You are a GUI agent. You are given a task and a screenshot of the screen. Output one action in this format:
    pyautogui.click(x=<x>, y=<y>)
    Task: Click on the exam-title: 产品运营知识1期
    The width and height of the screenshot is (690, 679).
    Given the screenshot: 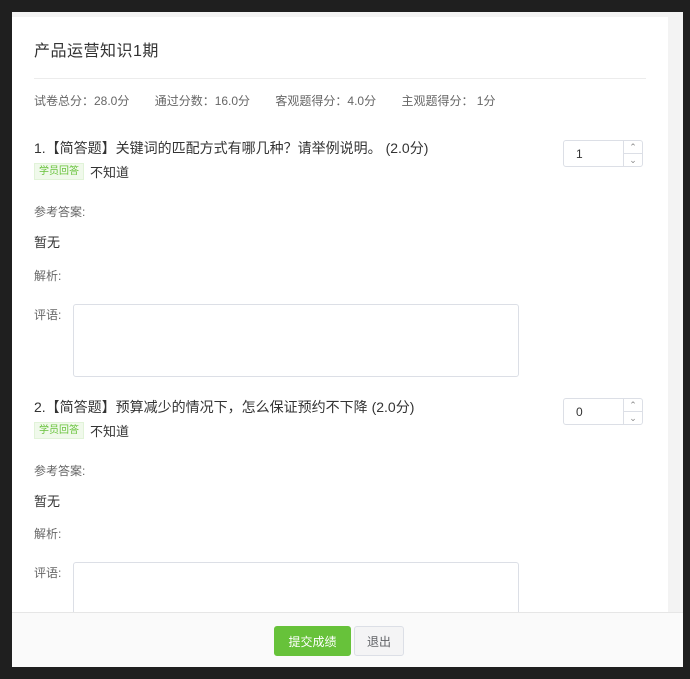 What is the action you would take?
    pyautogui.click(x=96, y=51)
    